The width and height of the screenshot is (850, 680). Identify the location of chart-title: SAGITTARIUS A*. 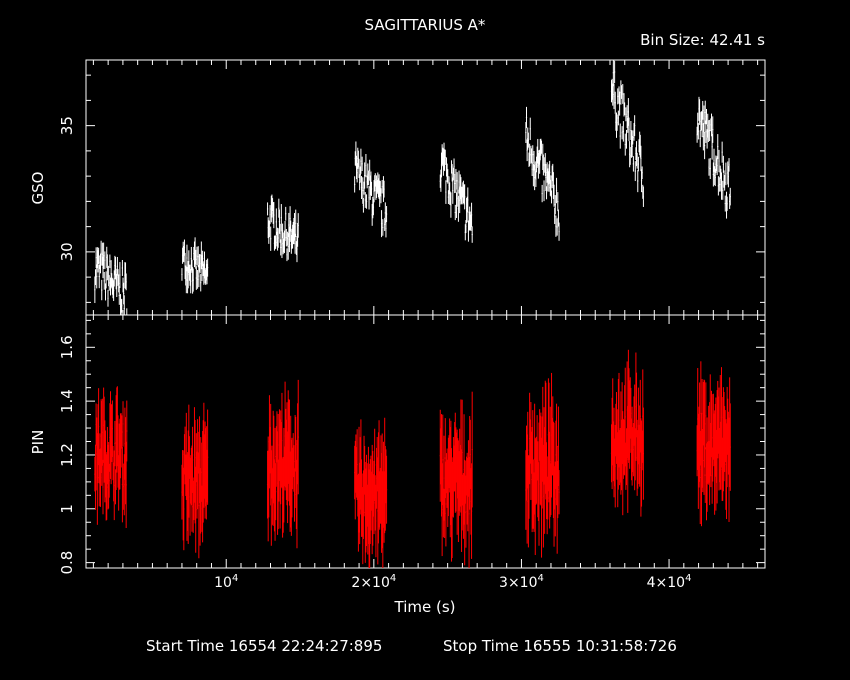
(425, 25).